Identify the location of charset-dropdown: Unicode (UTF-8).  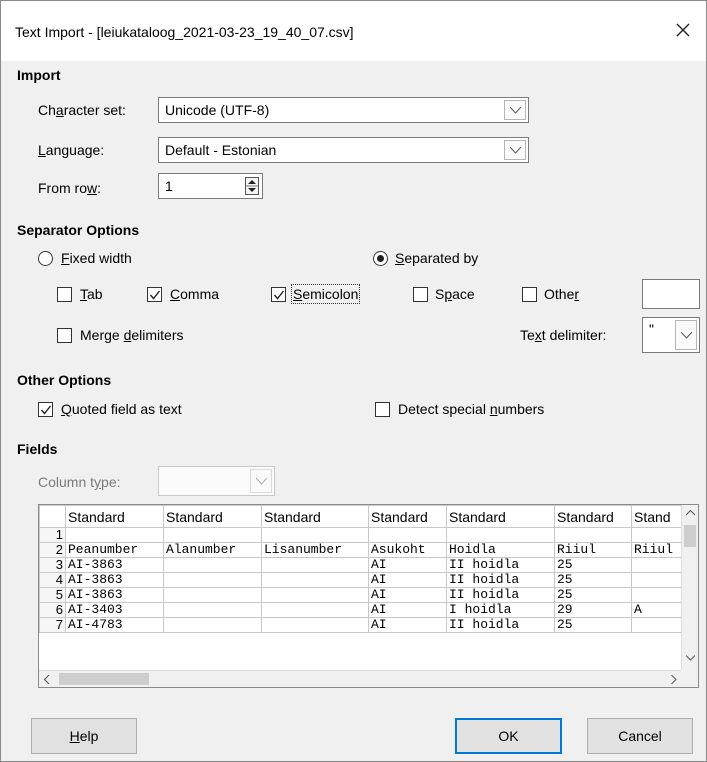
(343, 110).